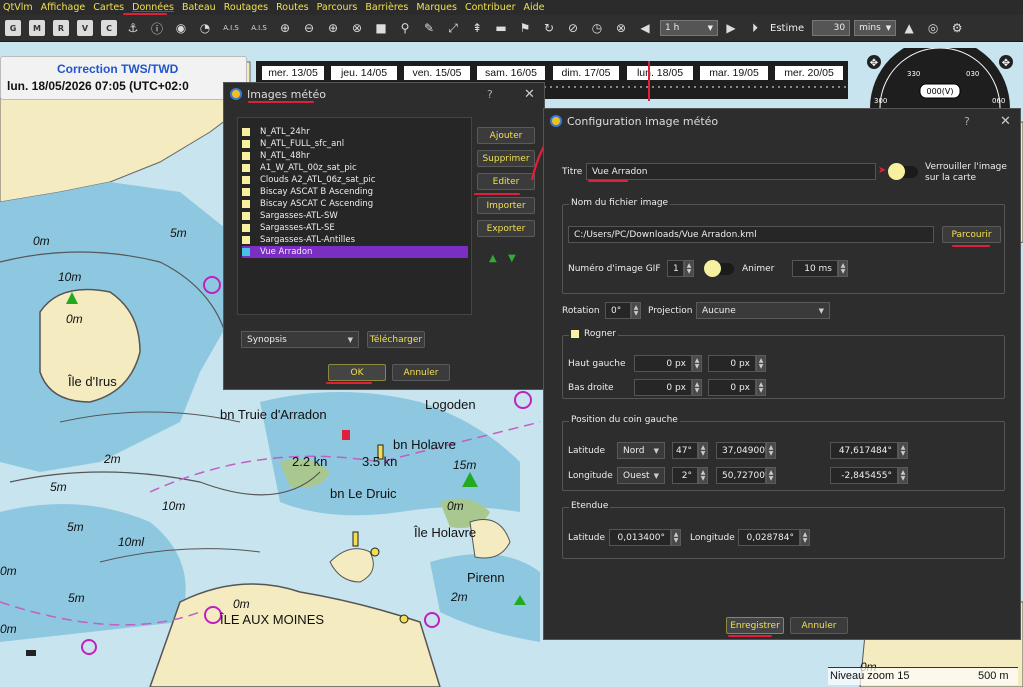  Describe the element at coordinates (875, 28) in the screenshot. I see `estime-unit: mins ▼` at that location.